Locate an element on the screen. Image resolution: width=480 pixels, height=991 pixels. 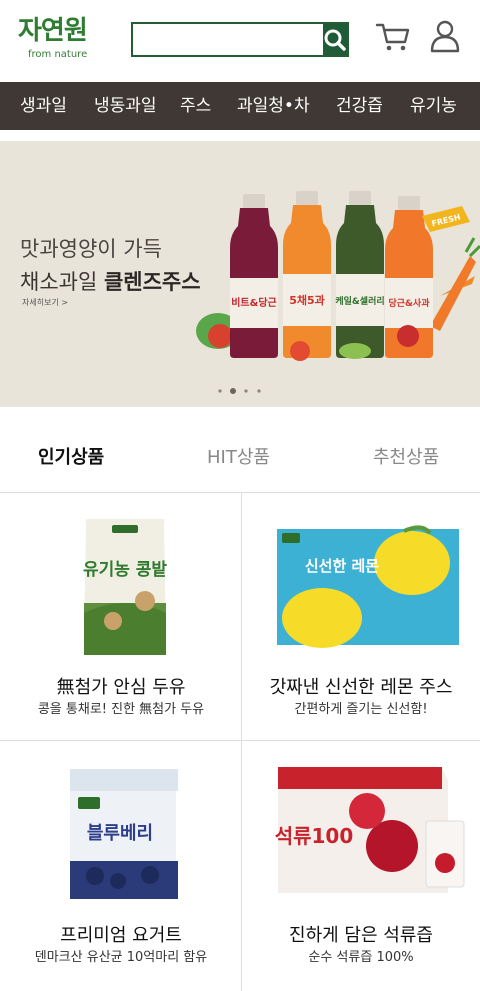
pack-text-lemon: 신선한 레몬 is located at coordinates (342, 566).